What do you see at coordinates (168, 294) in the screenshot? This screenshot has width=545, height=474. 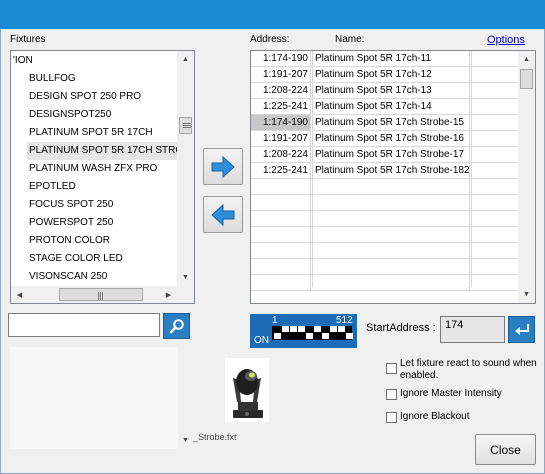 I see `chevron-right-icon: ▶` at bounding box center [168, 294].